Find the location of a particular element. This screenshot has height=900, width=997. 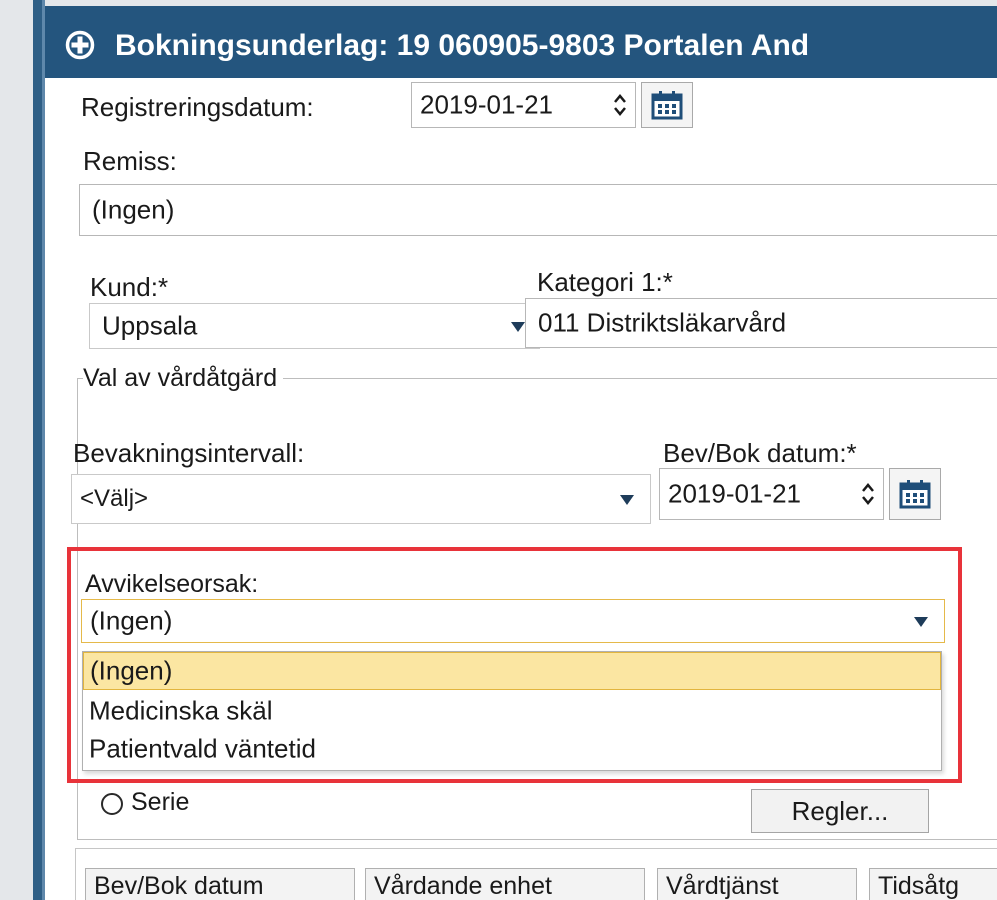

kategori-input: 011 Distriktsläkarvård is located at coordinates (761, 323).